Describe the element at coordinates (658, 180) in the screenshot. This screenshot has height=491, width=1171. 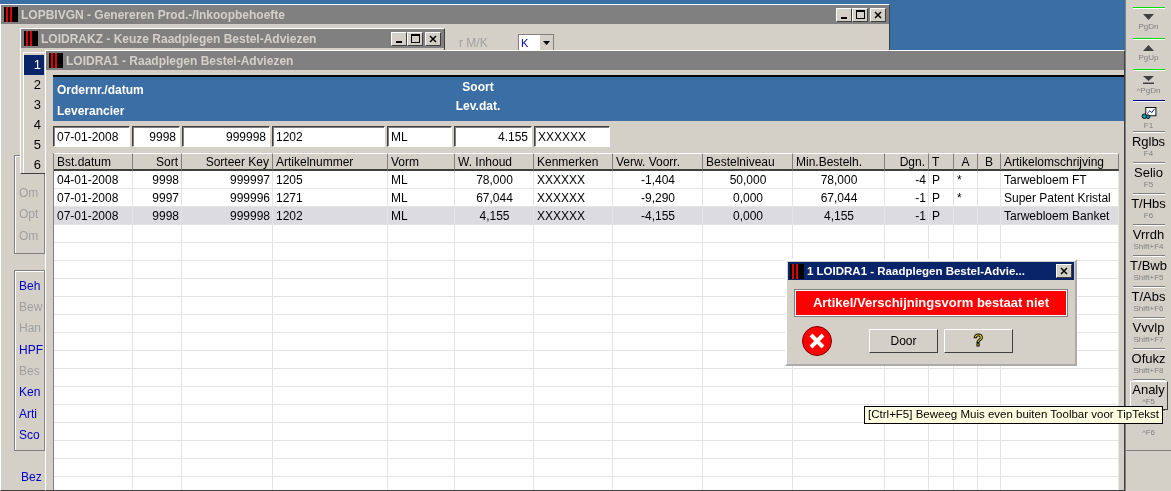
I see `table-cell-text: -1,404` at that location.